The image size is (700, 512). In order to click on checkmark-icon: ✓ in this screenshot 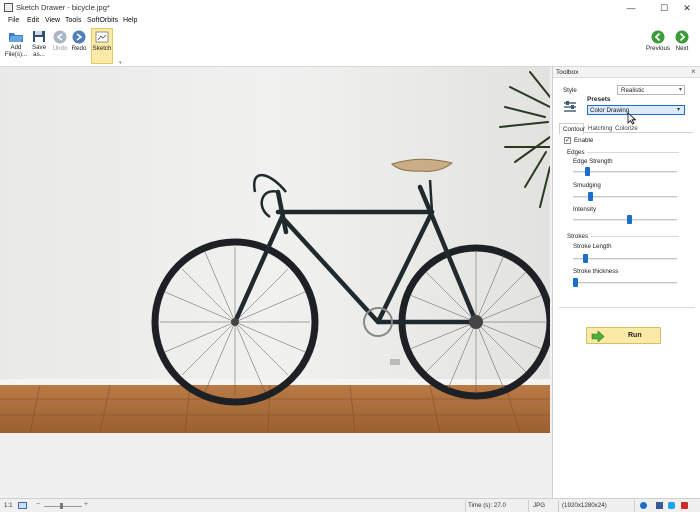, I will do `click(568, 140)`.